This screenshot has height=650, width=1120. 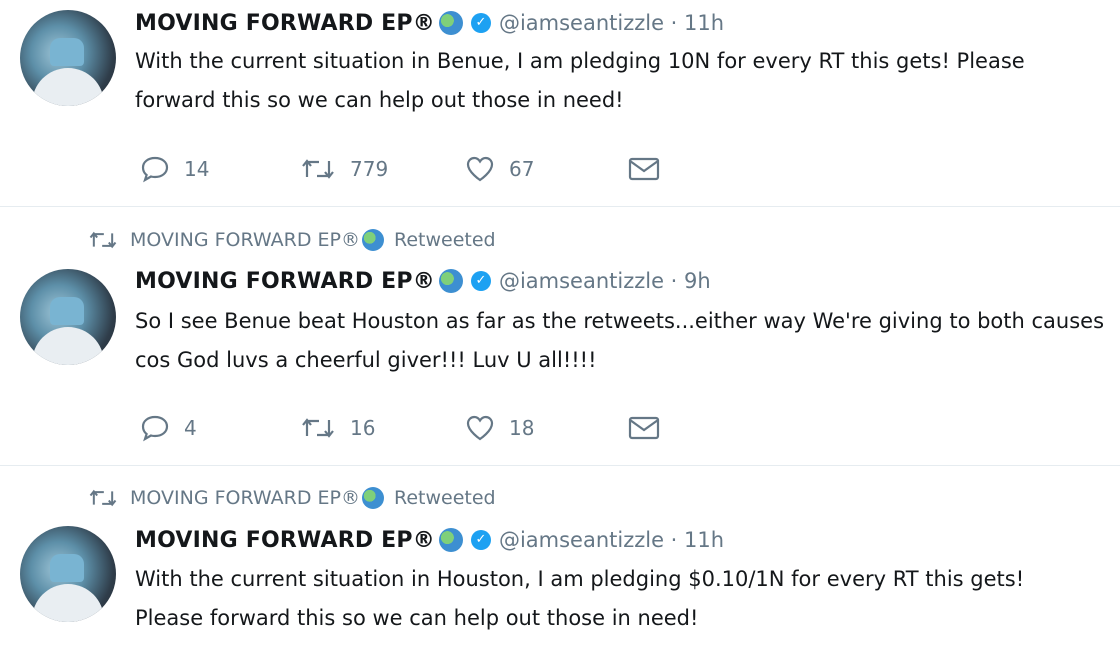 I want to click on reply-button: 14, so click(x=174, y=169).